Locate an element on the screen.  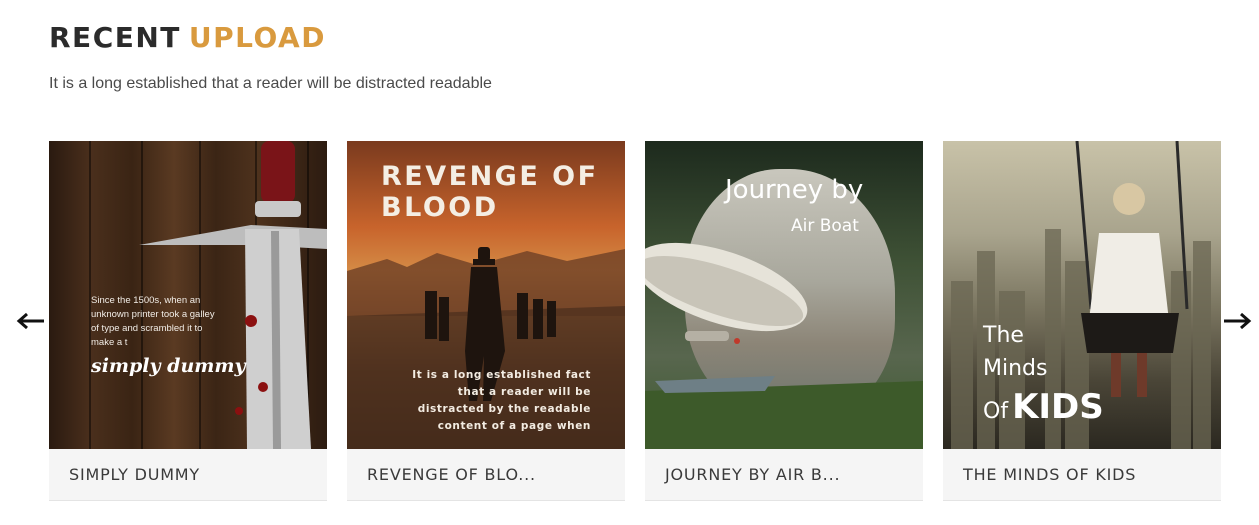
cover-title-line1: REVENGE OF is located at coordinates (490, 176).